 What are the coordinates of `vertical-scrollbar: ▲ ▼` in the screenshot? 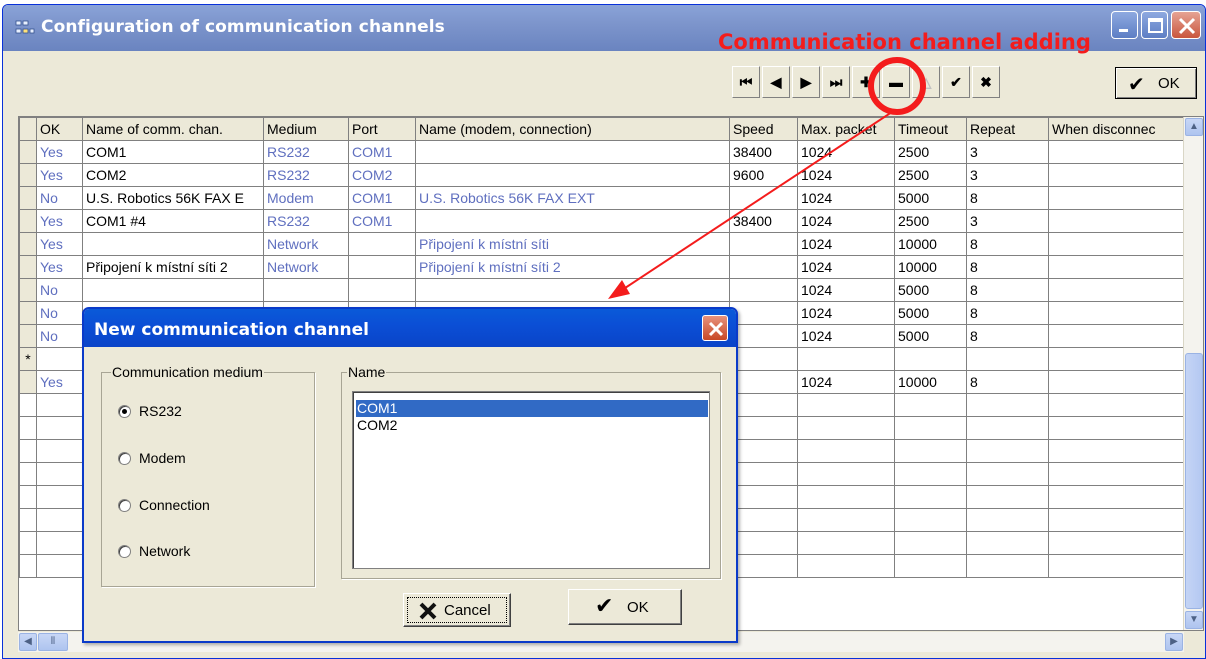 It's located at (1193, 373).